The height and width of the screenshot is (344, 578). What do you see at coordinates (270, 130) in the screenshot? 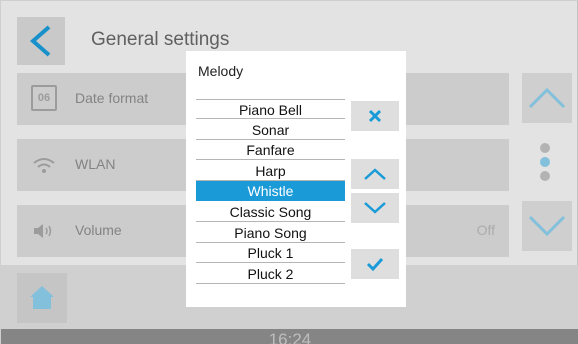
I see `melody-option: Sonar` at bounding box center [270, 130].